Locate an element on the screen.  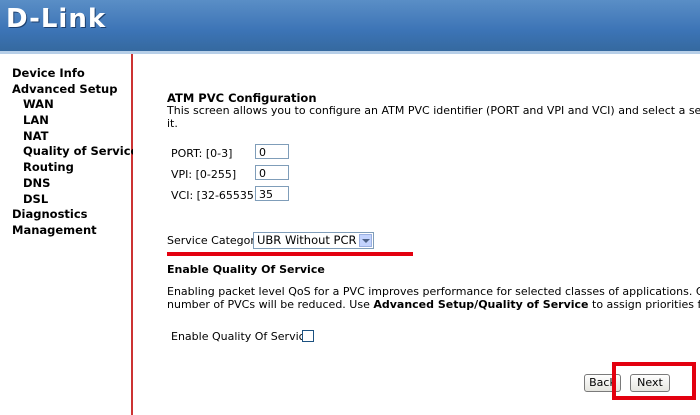
port-label: PORT: [0-3] is located at coordinates (202, 153).